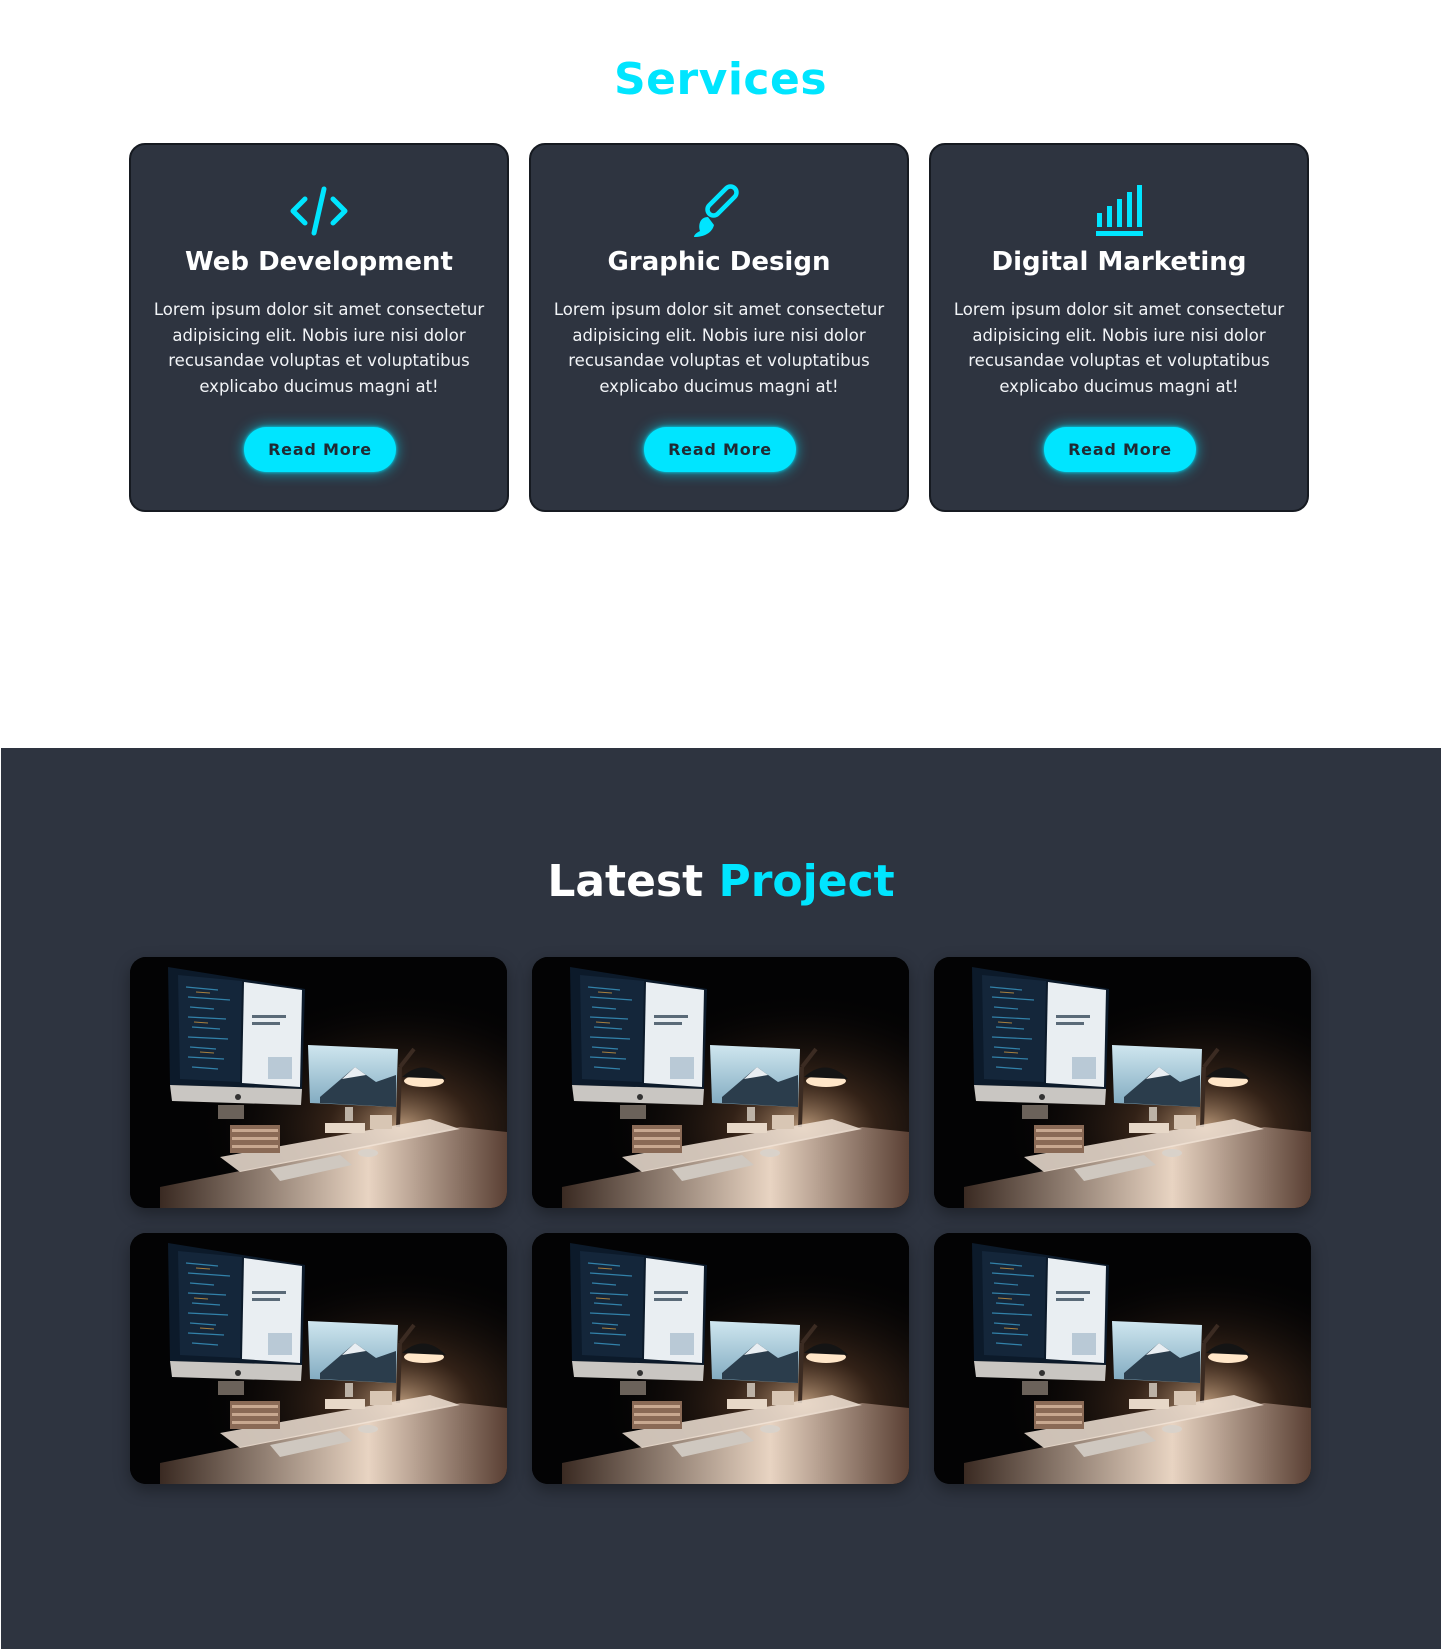 The height and width of the screenshot is (1649, 1441). I want to click on projects-title: Latest Project, so click(721, 881).